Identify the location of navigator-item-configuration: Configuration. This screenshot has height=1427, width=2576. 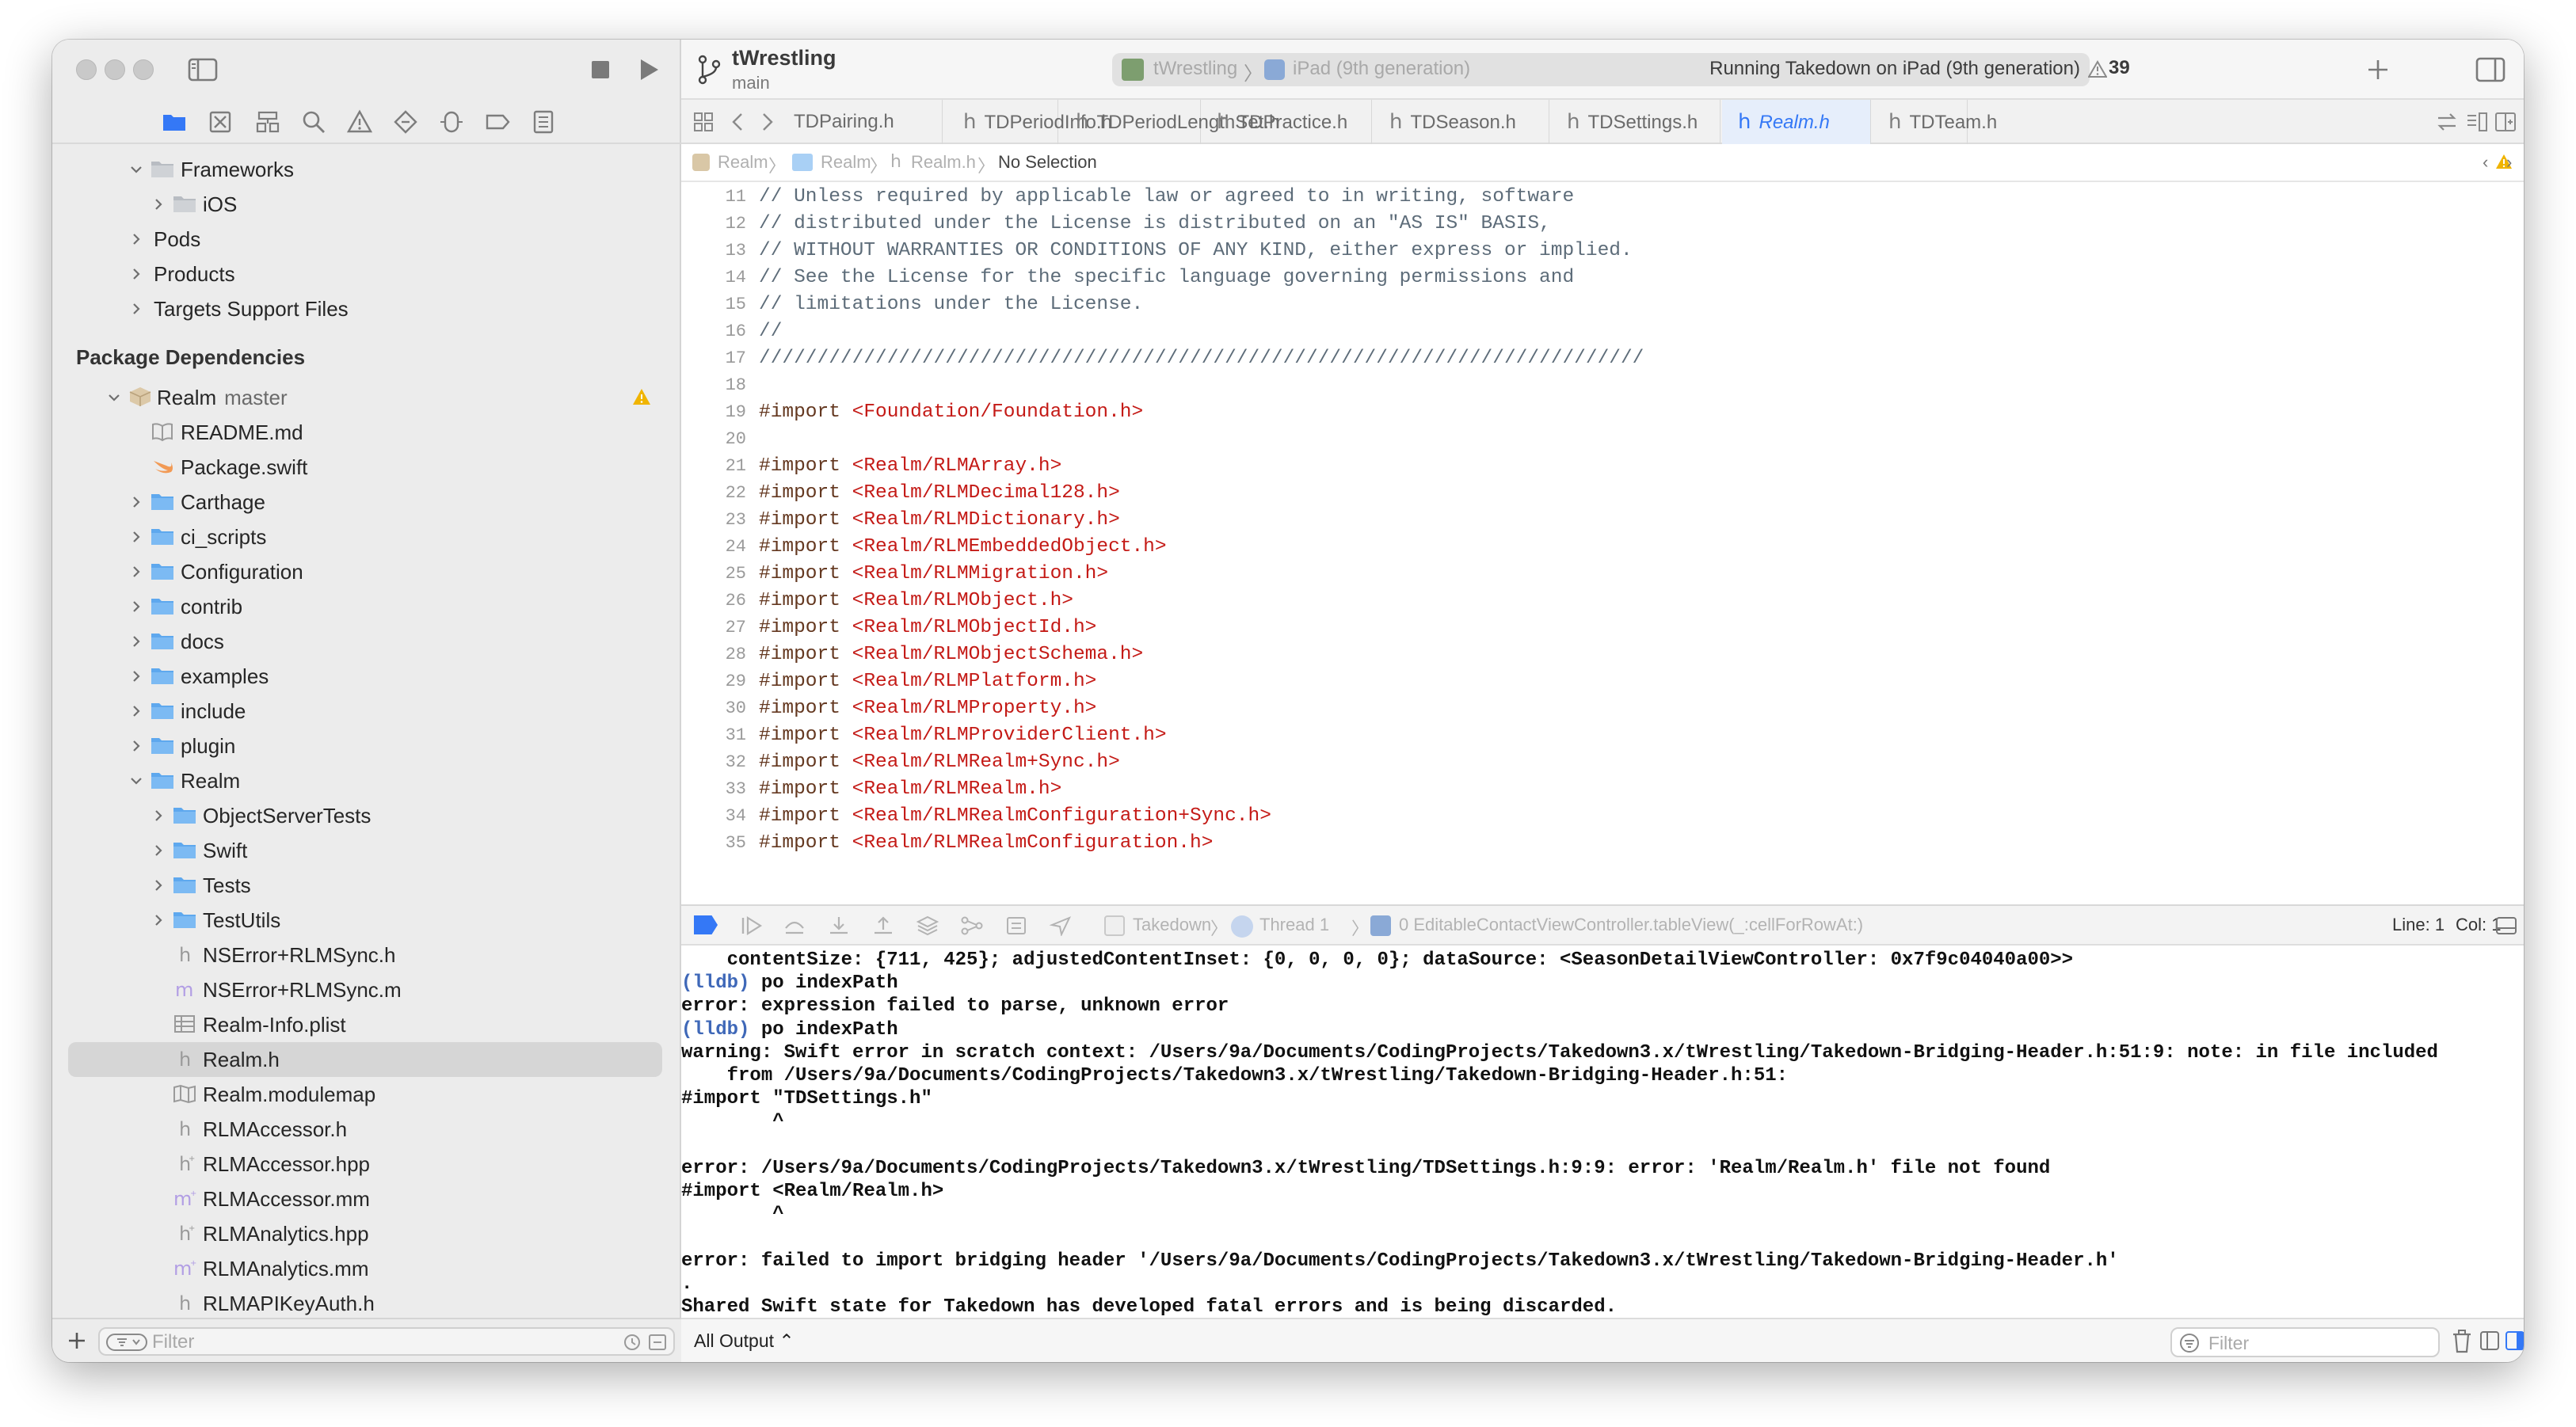
(365, 571).